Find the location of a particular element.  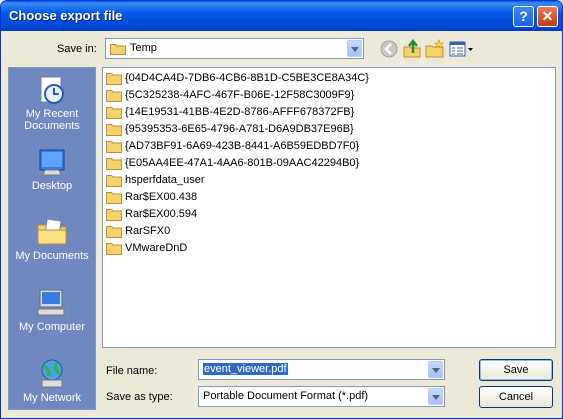

place-my-network: My Network is located at coordinates (52, 381).